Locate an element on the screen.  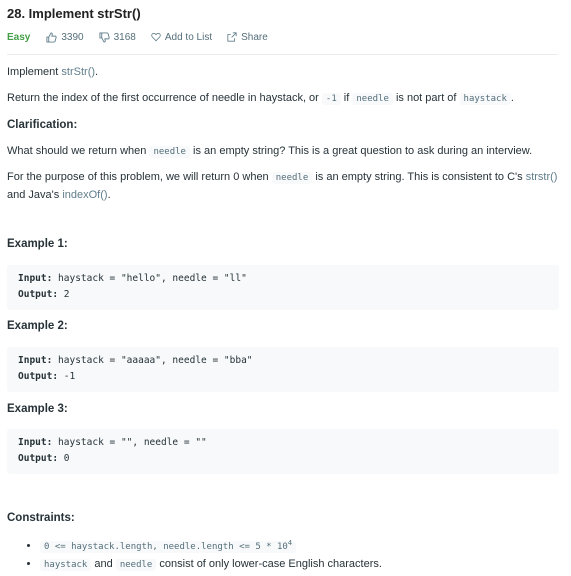
intro-period: . is located at coordinates (97, 72).